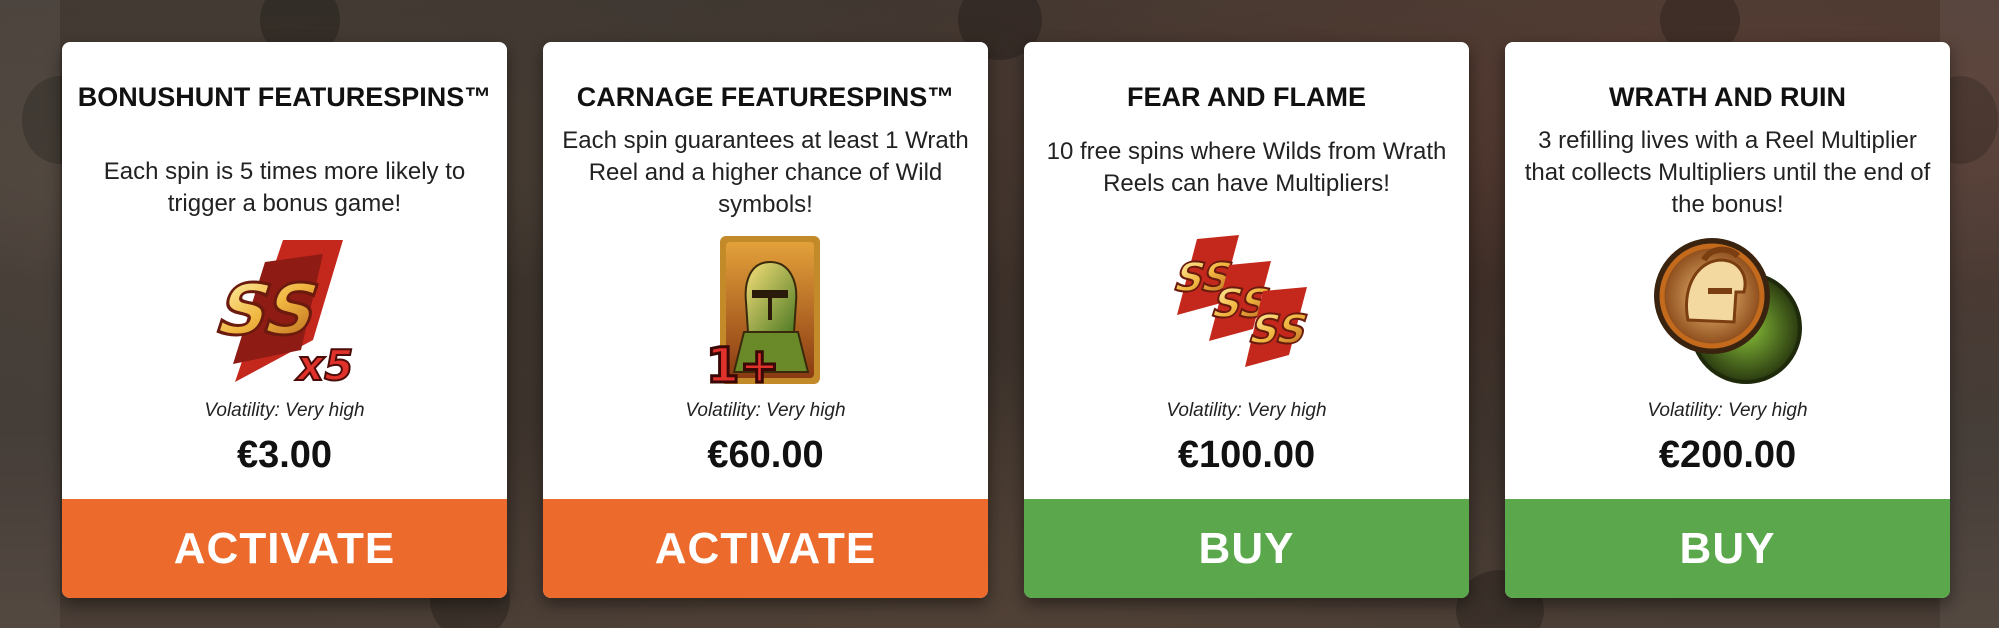  I want to click on svg-text: 1+, so click(743, 365).